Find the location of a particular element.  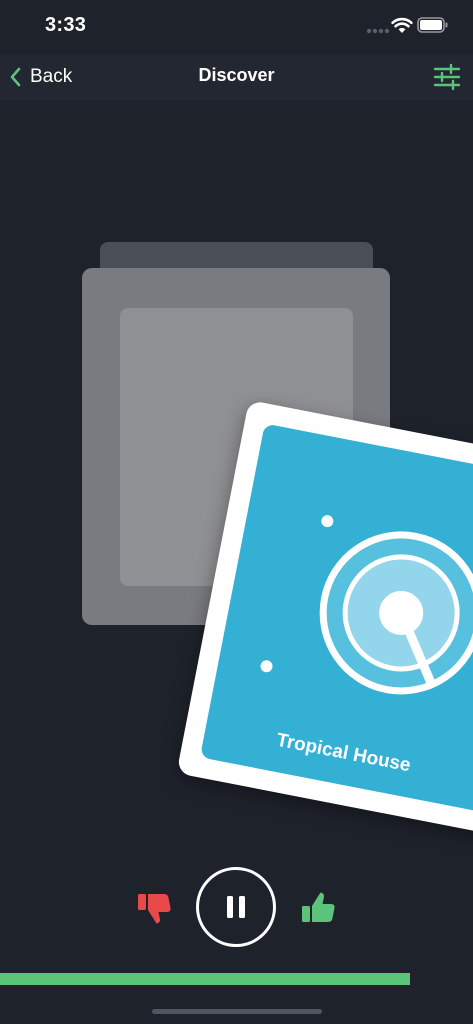

battery-icon is located at coordinates (432, 25).